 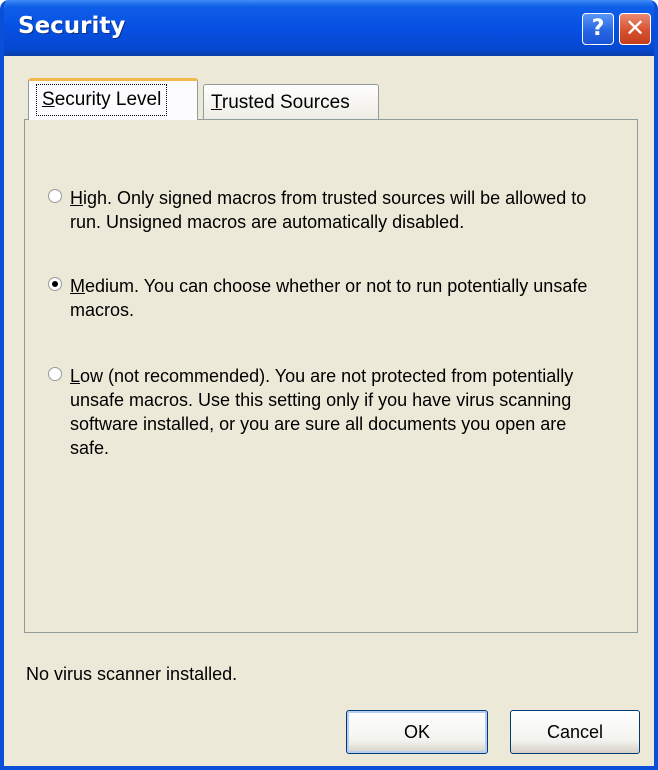 I want to click on tab-security-level: Security Level, so click(x=113, y=99).